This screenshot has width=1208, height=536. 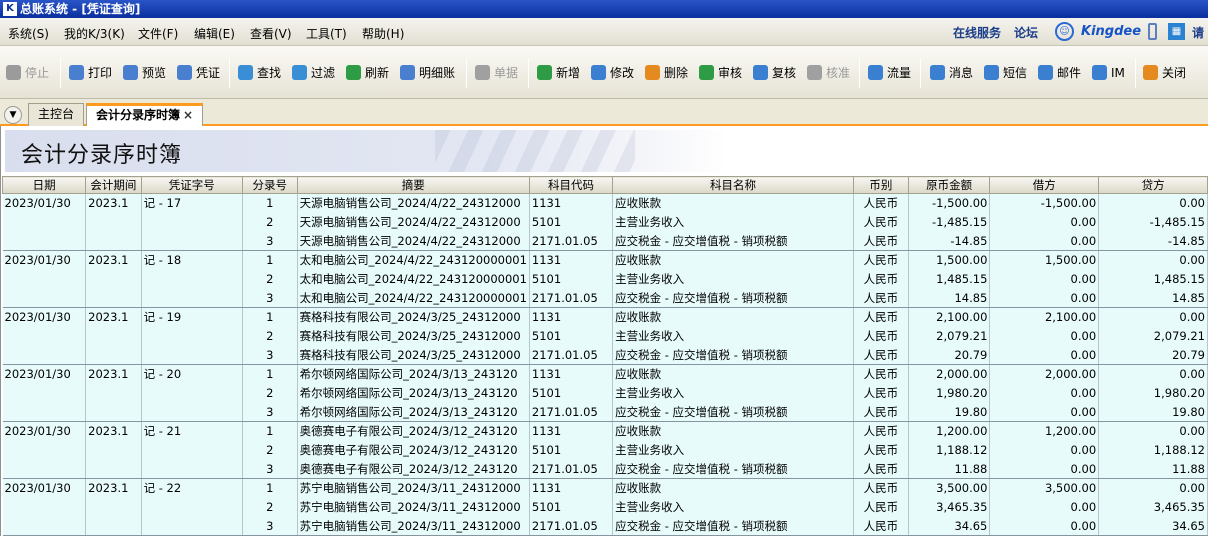 I want to click on toolbar-mail-button: 邮件, so click(x=1059, y=73).